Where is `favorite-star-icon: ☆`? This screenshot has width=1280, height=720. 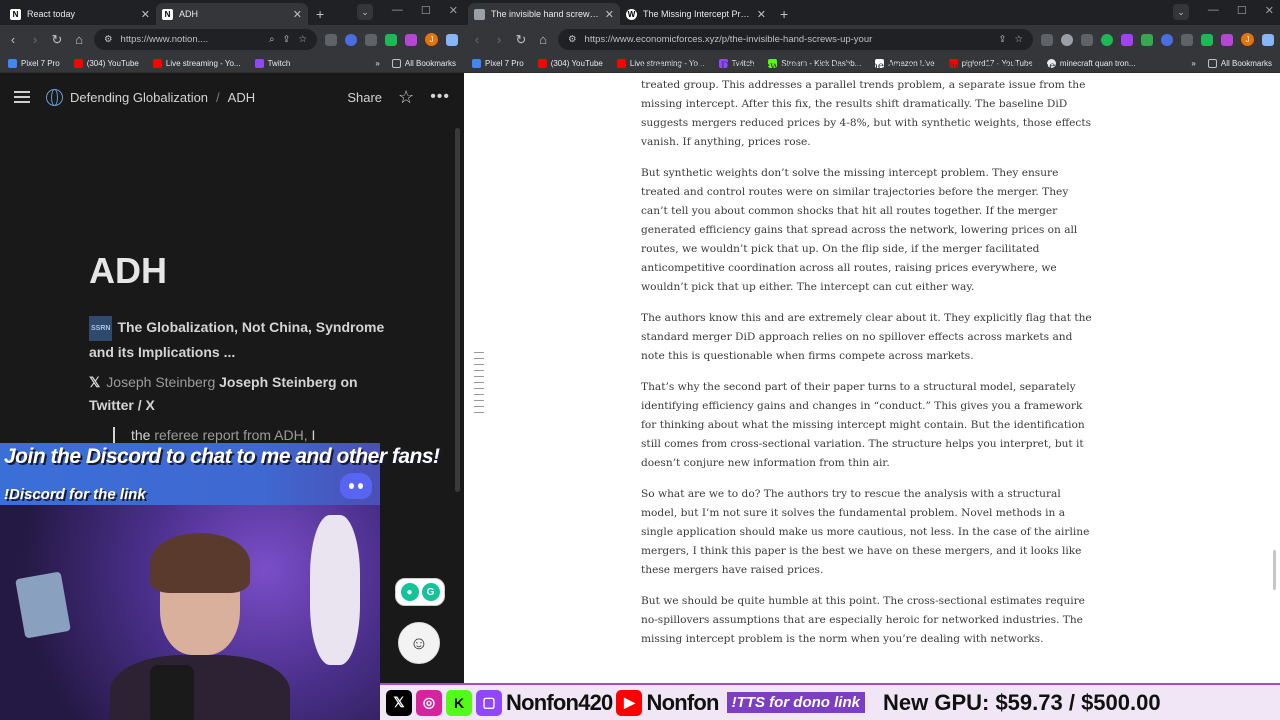 favorite-star-icon: ☆ is located at coordinates (406, 97).